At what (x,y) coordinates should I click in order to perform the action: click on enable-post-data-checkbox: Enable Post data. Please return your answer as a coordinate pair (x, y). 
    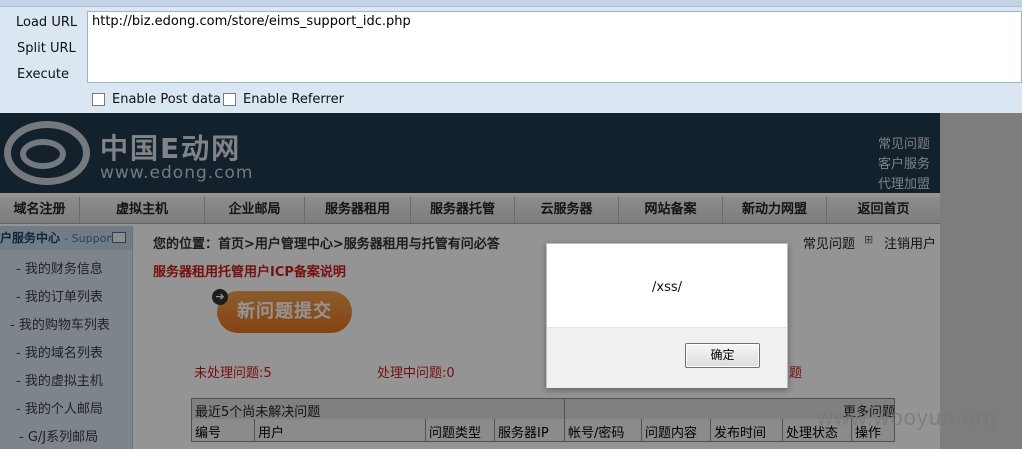
    Looking at the image, I should click on (156, 99).